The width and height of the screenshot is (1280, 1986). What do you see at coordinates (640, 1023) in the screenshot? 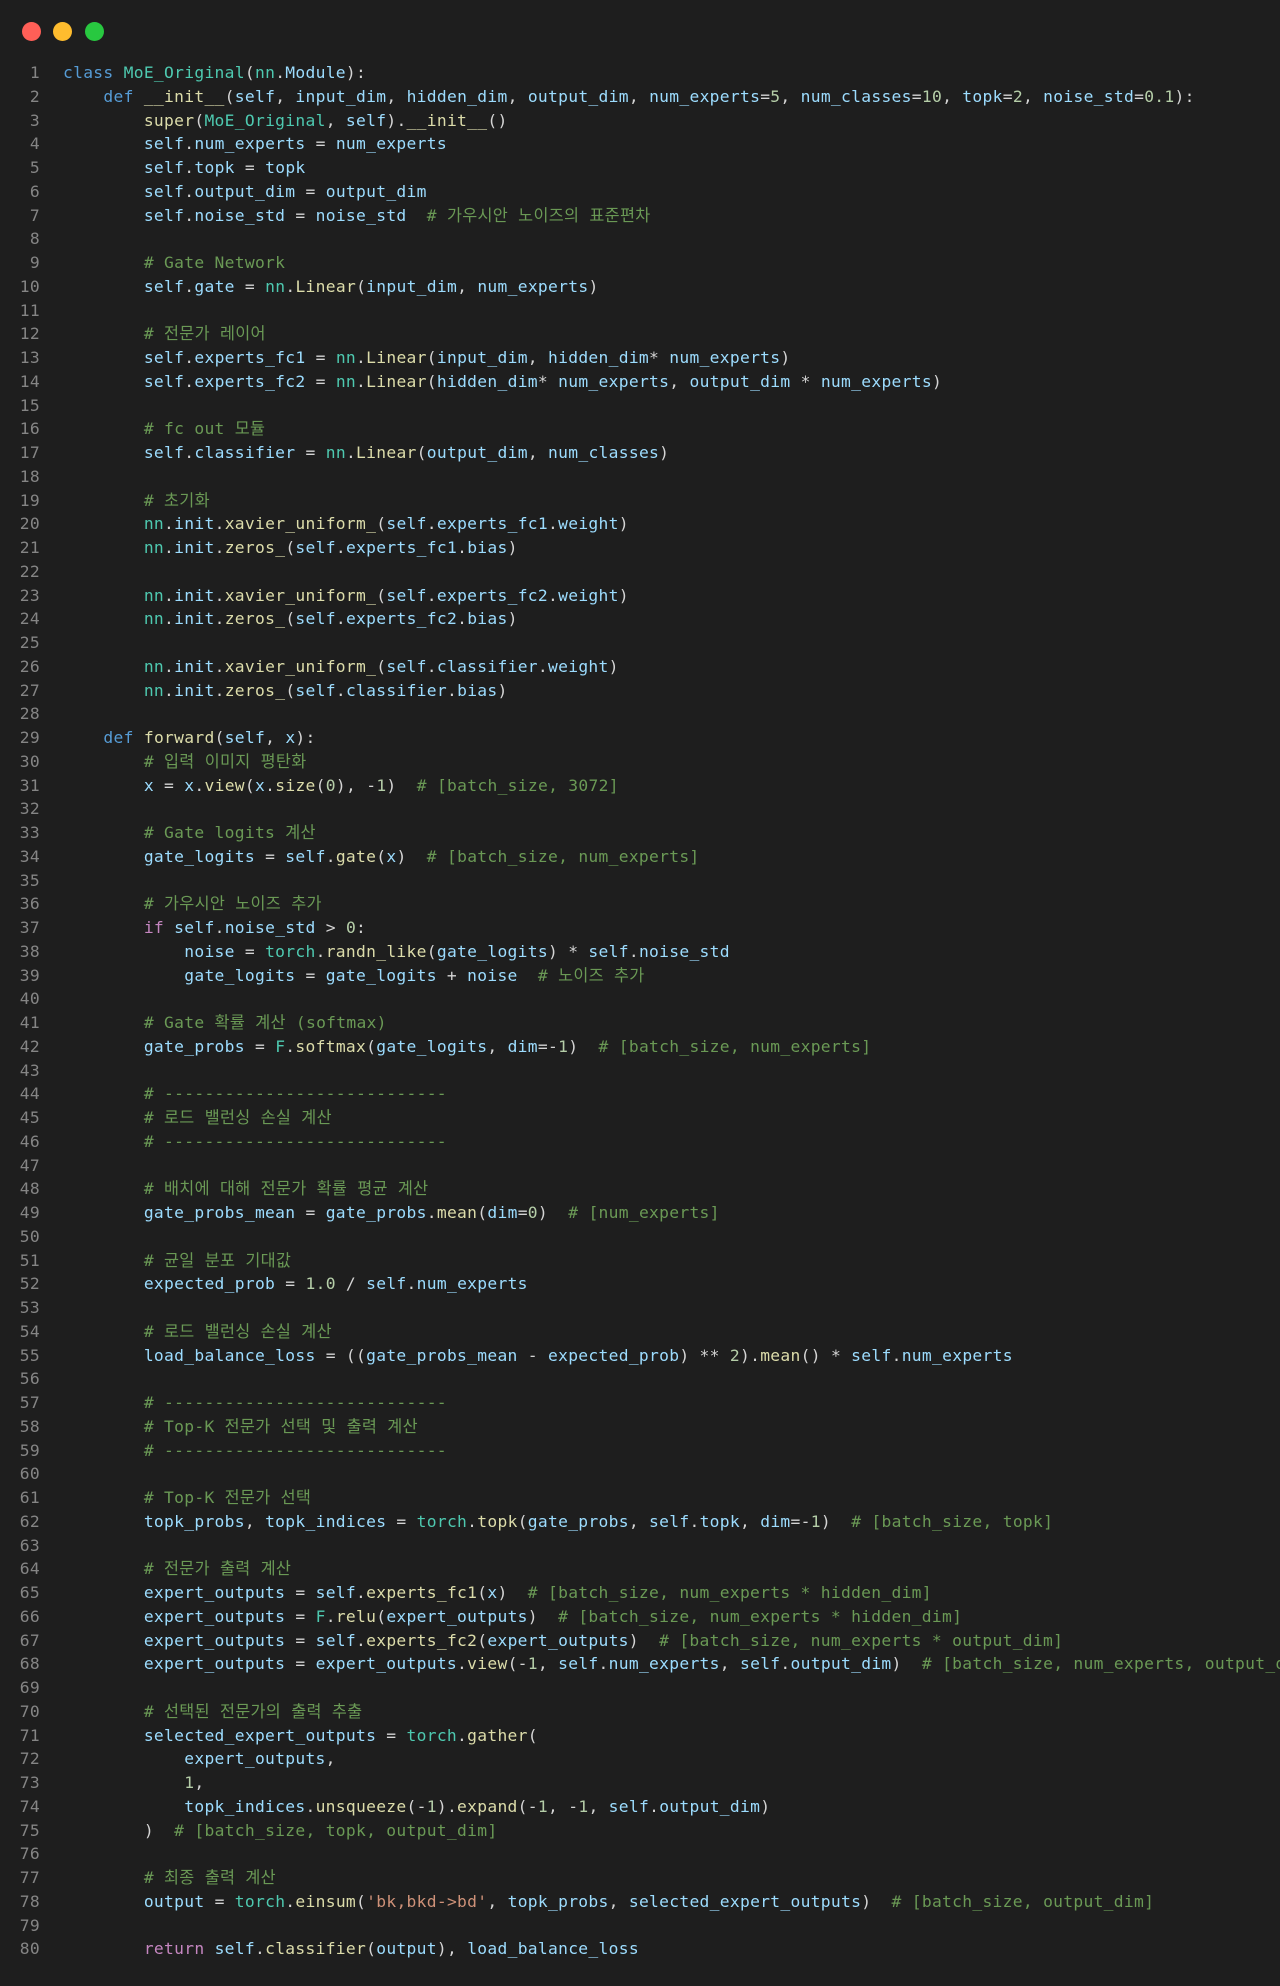
I see `code-line: 41 # Gate 확률 계산 (softmax)` at bounding box center [640, 1023].